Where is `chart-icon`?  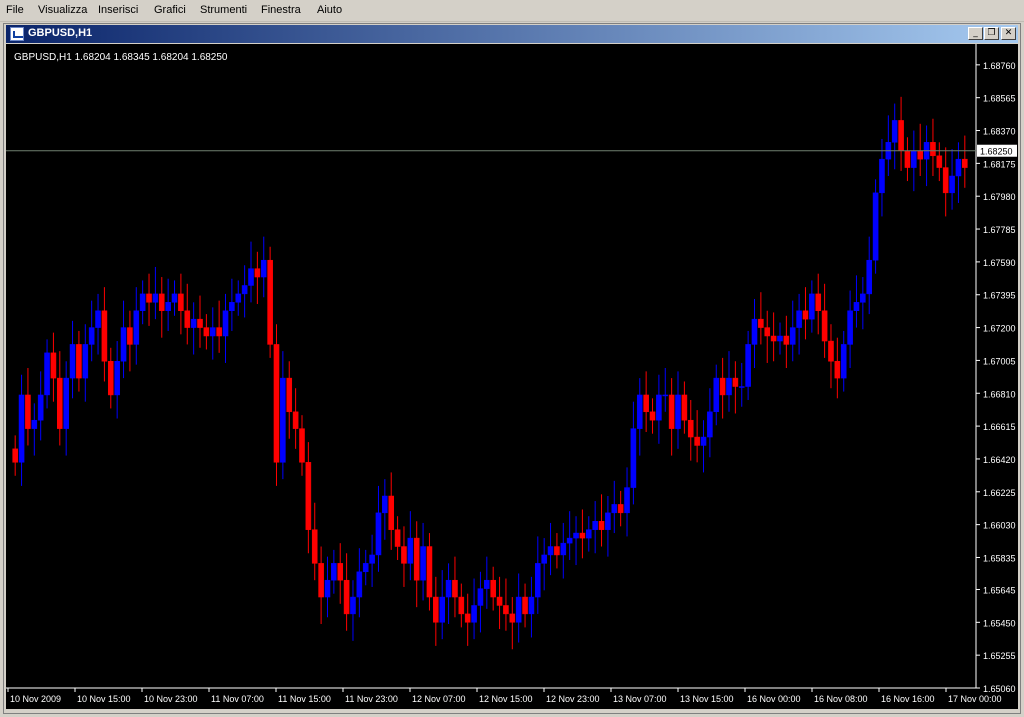
chart-icon is located at coordinates (17, 34).